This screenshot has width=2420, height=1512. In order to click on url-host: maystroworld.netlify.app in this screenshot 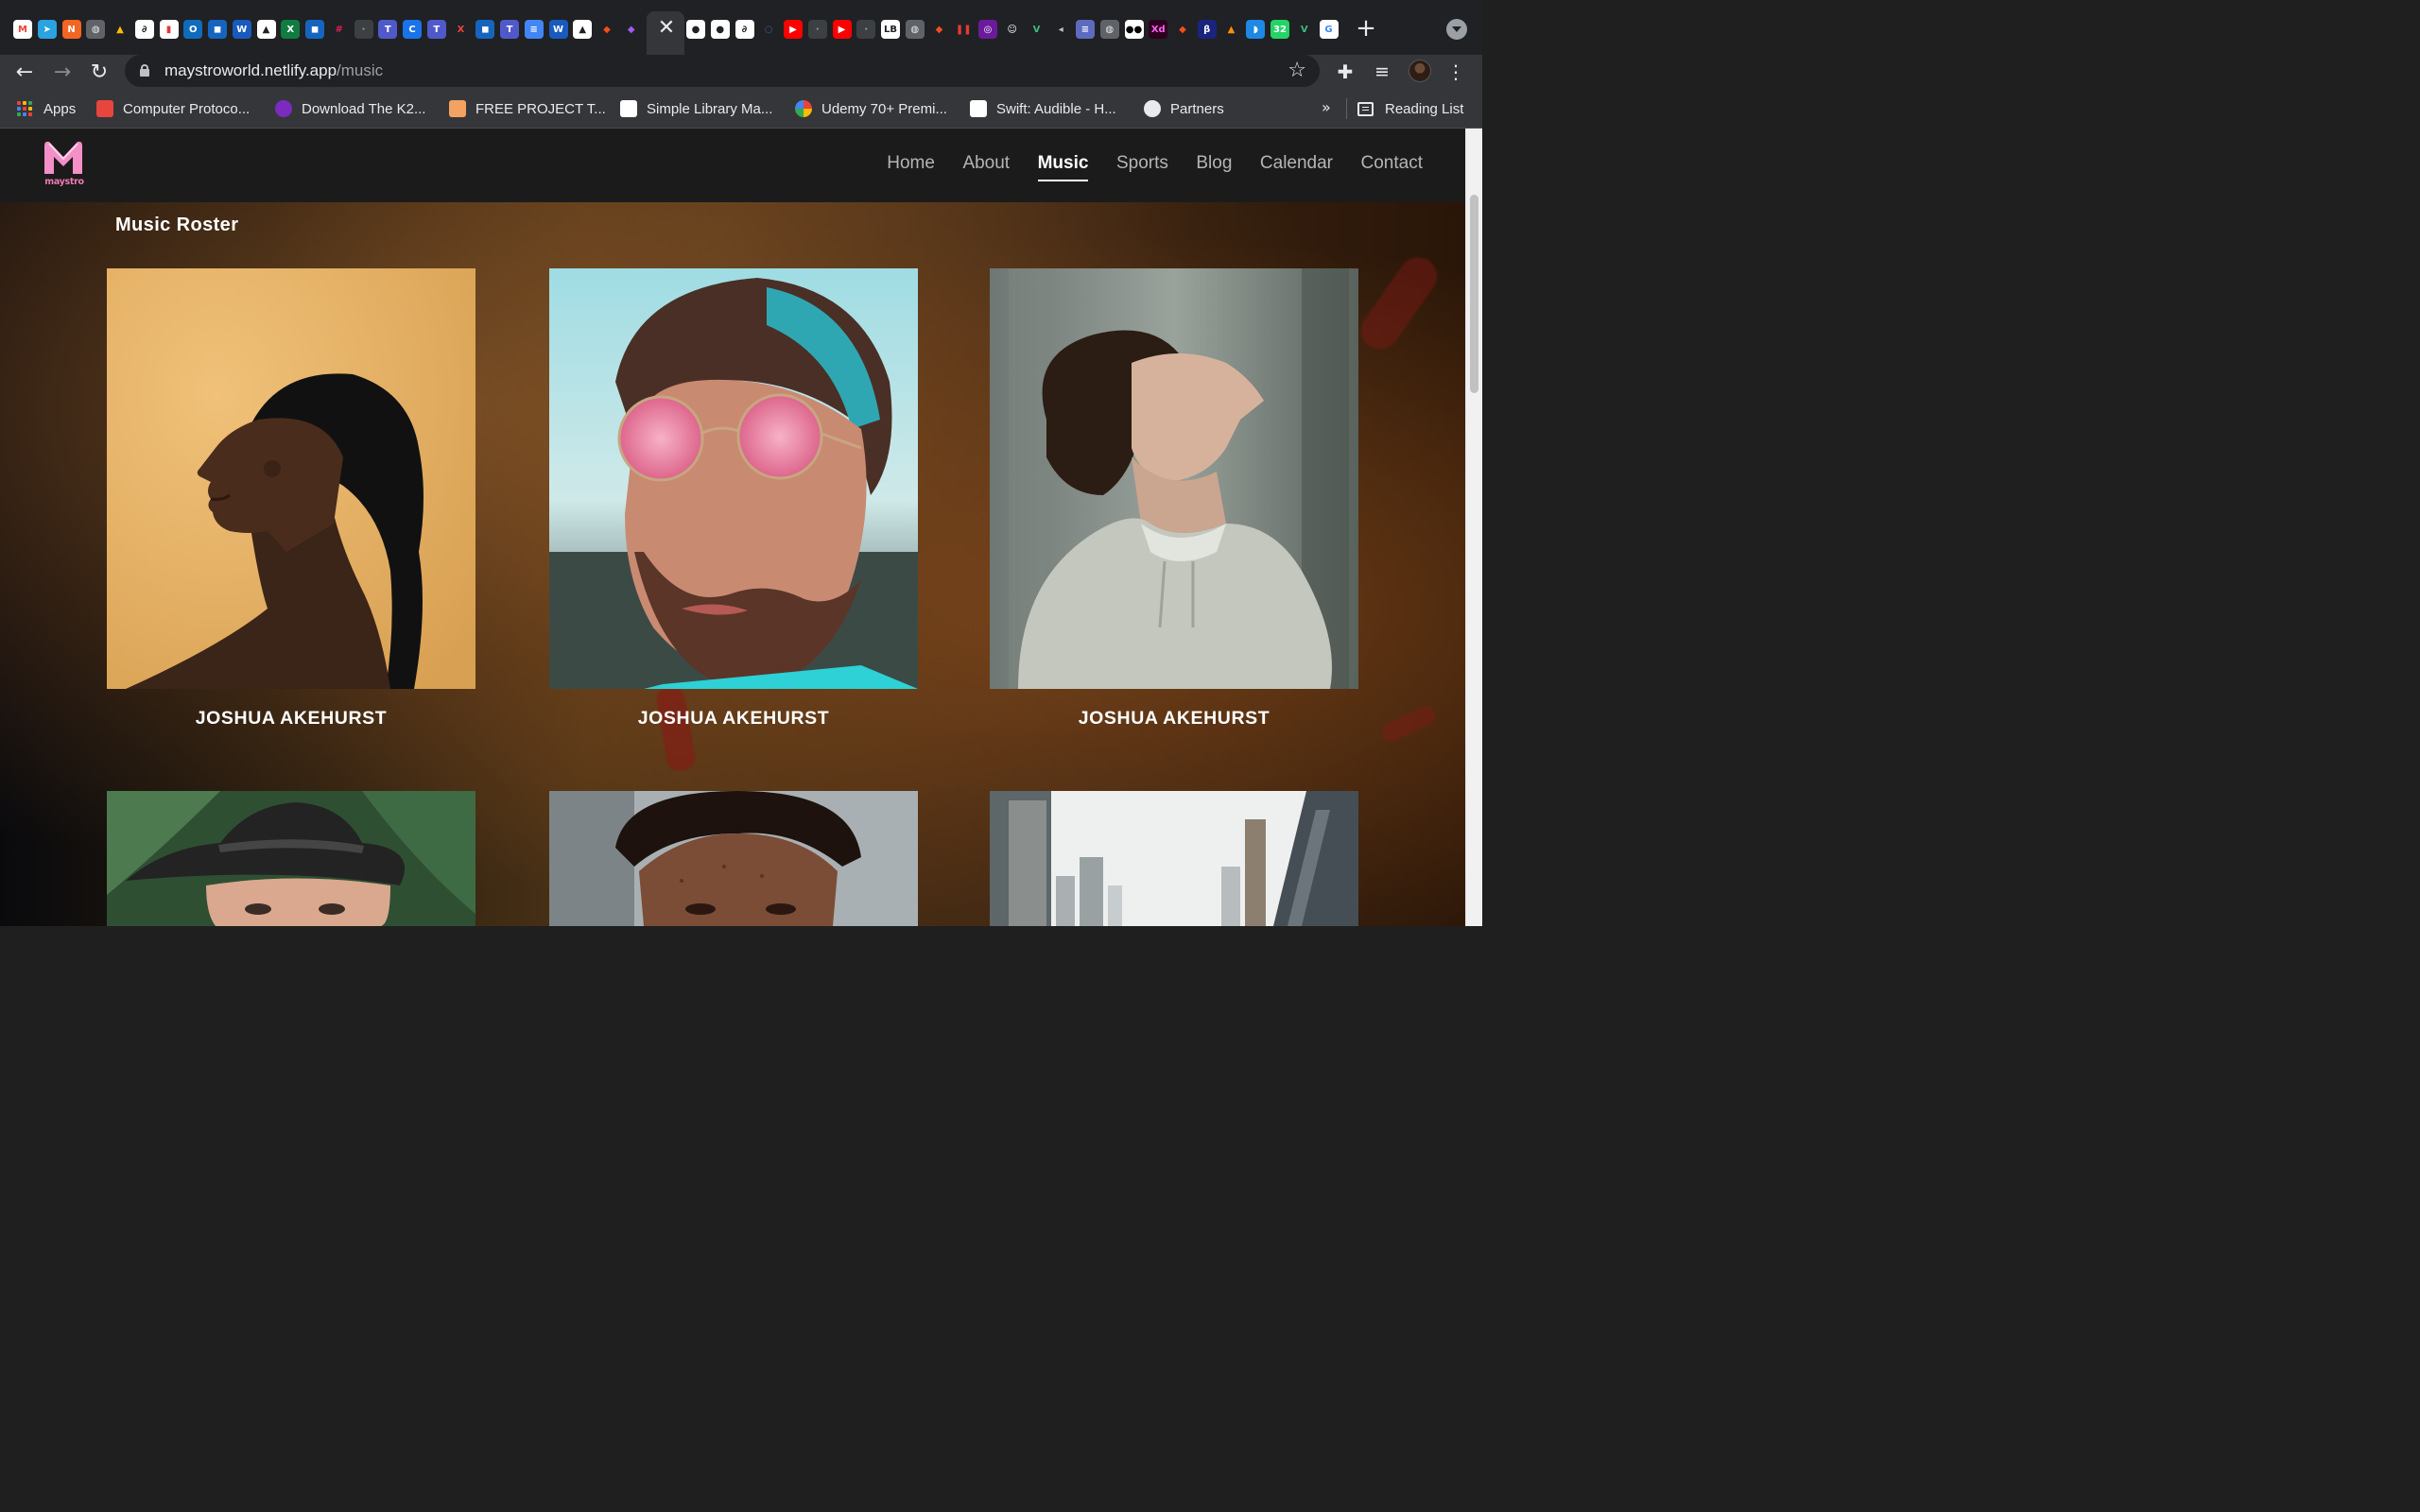, I will do `click(250, 70)`.